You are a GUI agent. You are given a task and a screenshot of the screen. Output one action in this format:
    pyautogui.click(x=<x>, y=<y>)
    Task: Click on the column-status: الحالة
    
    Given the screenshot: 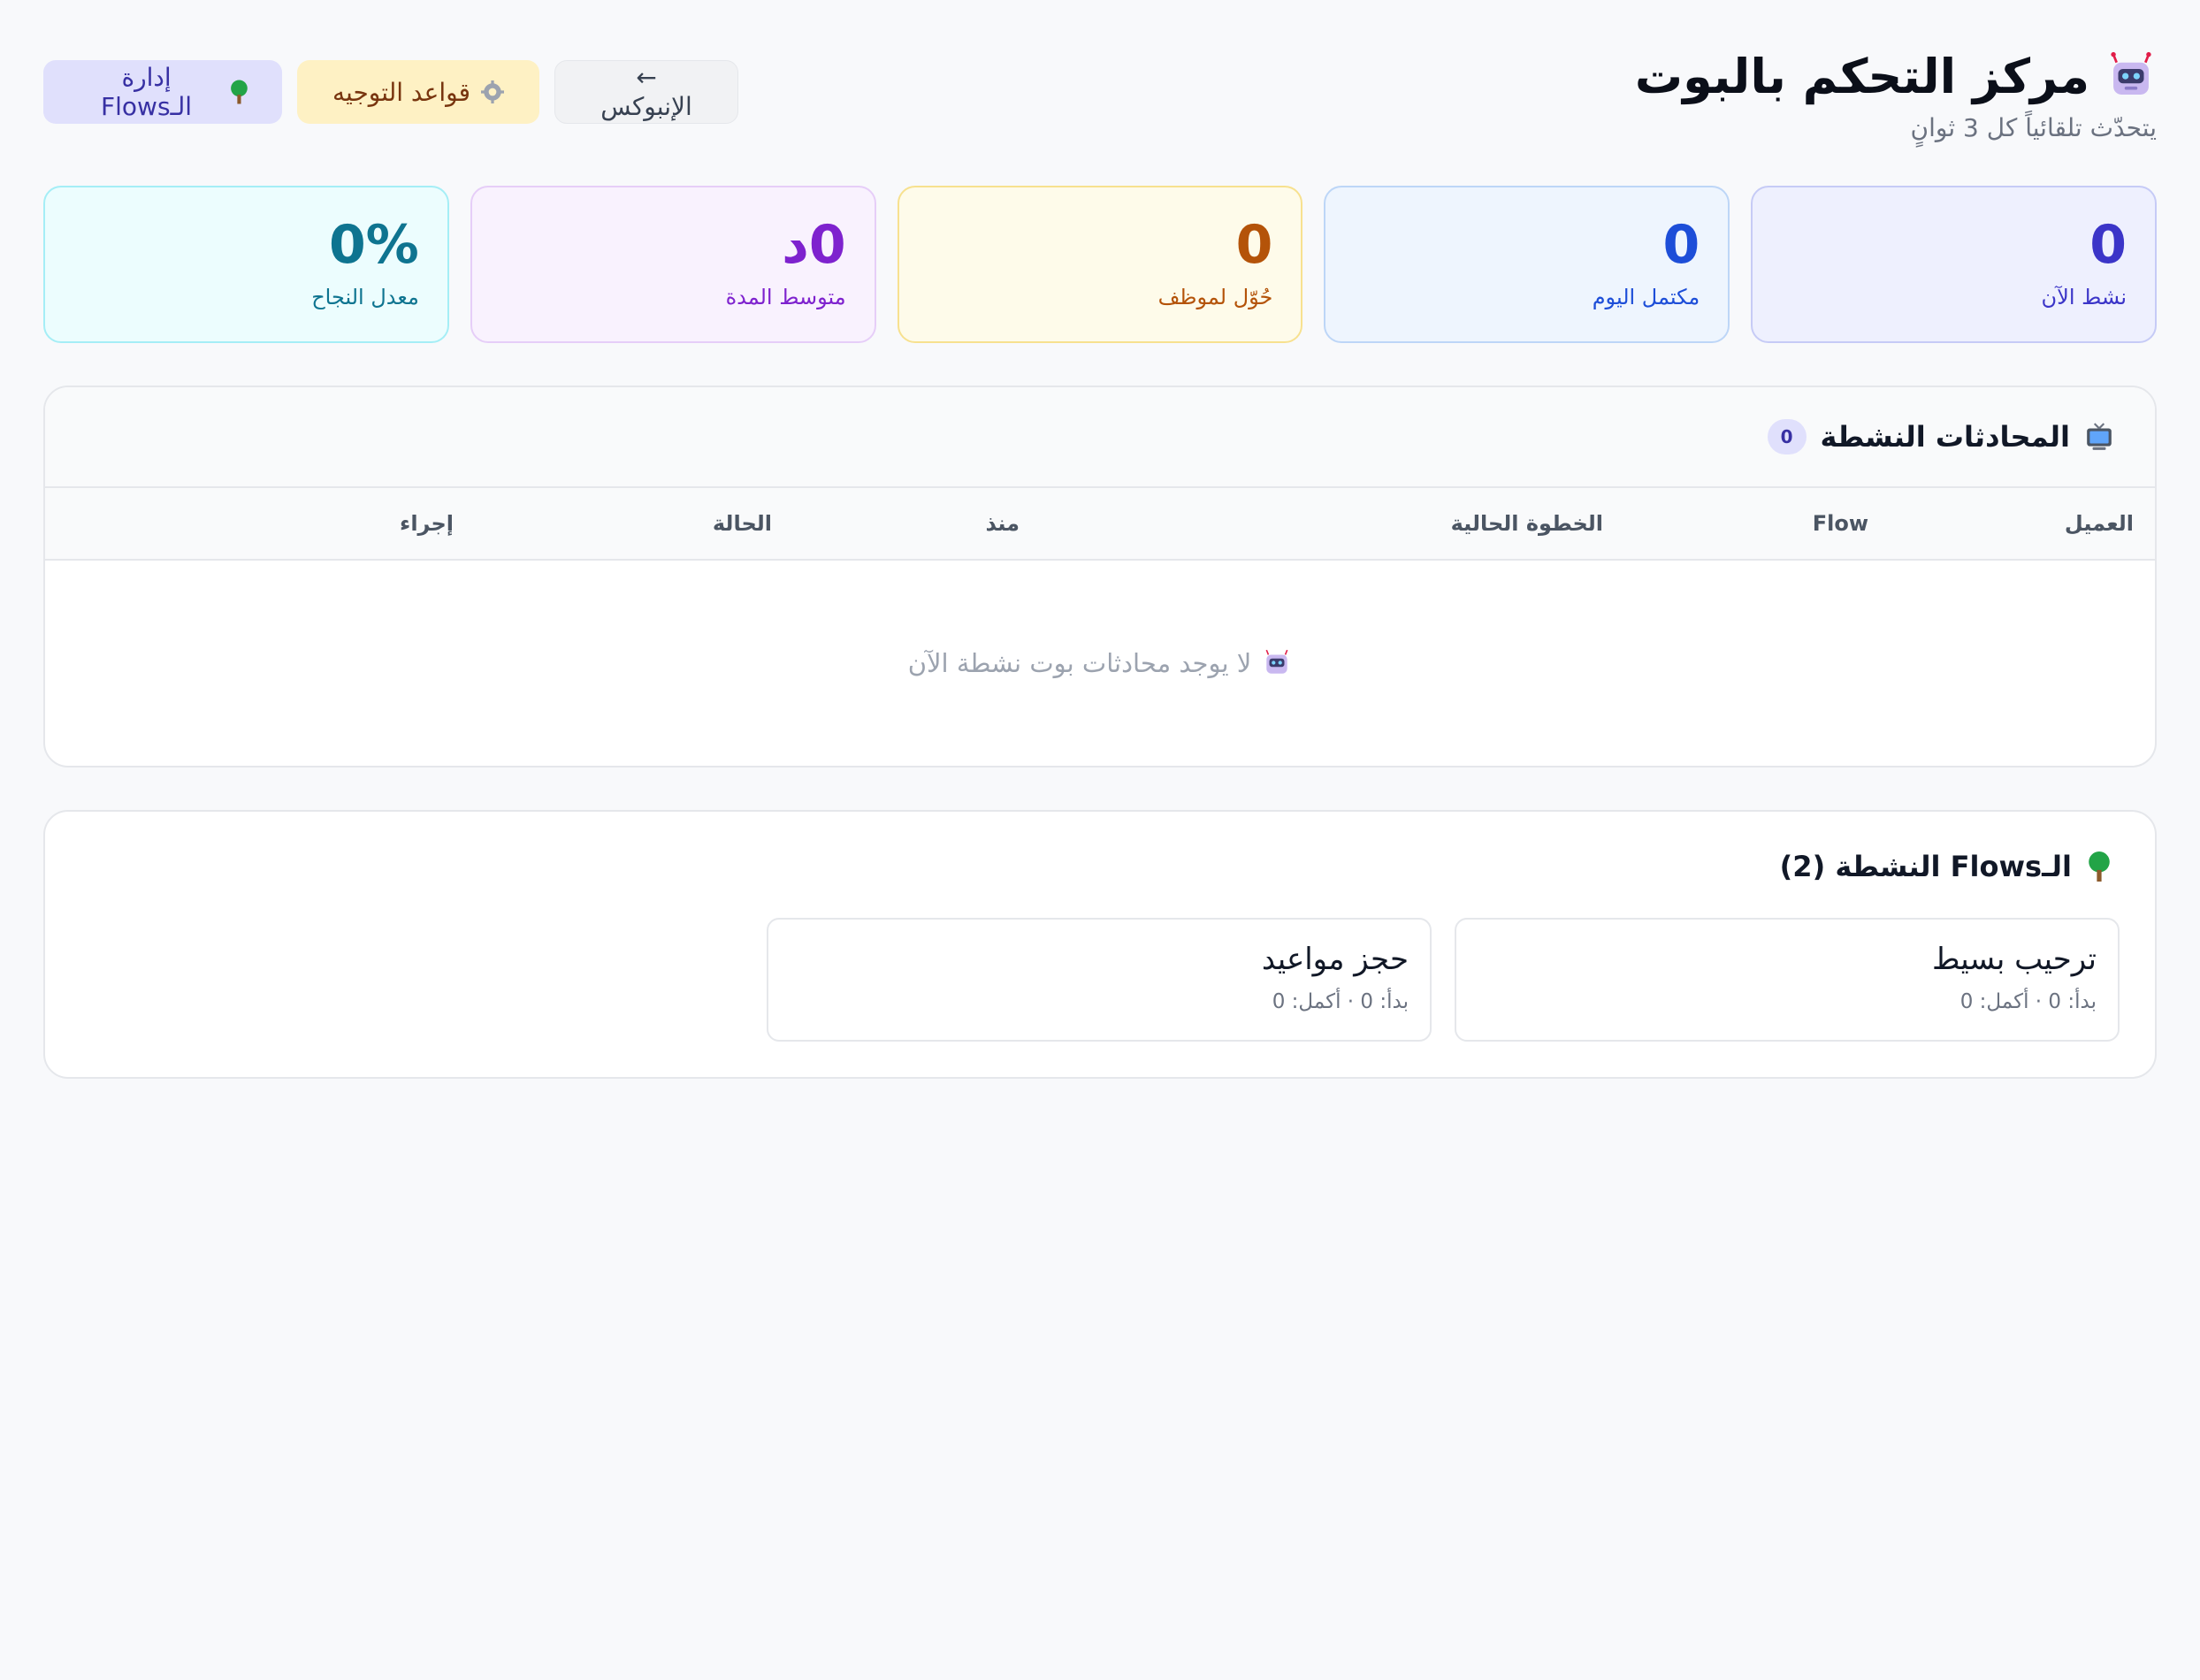 What is the action you would take?
    pyautogui.click(x=742, y=523)
    